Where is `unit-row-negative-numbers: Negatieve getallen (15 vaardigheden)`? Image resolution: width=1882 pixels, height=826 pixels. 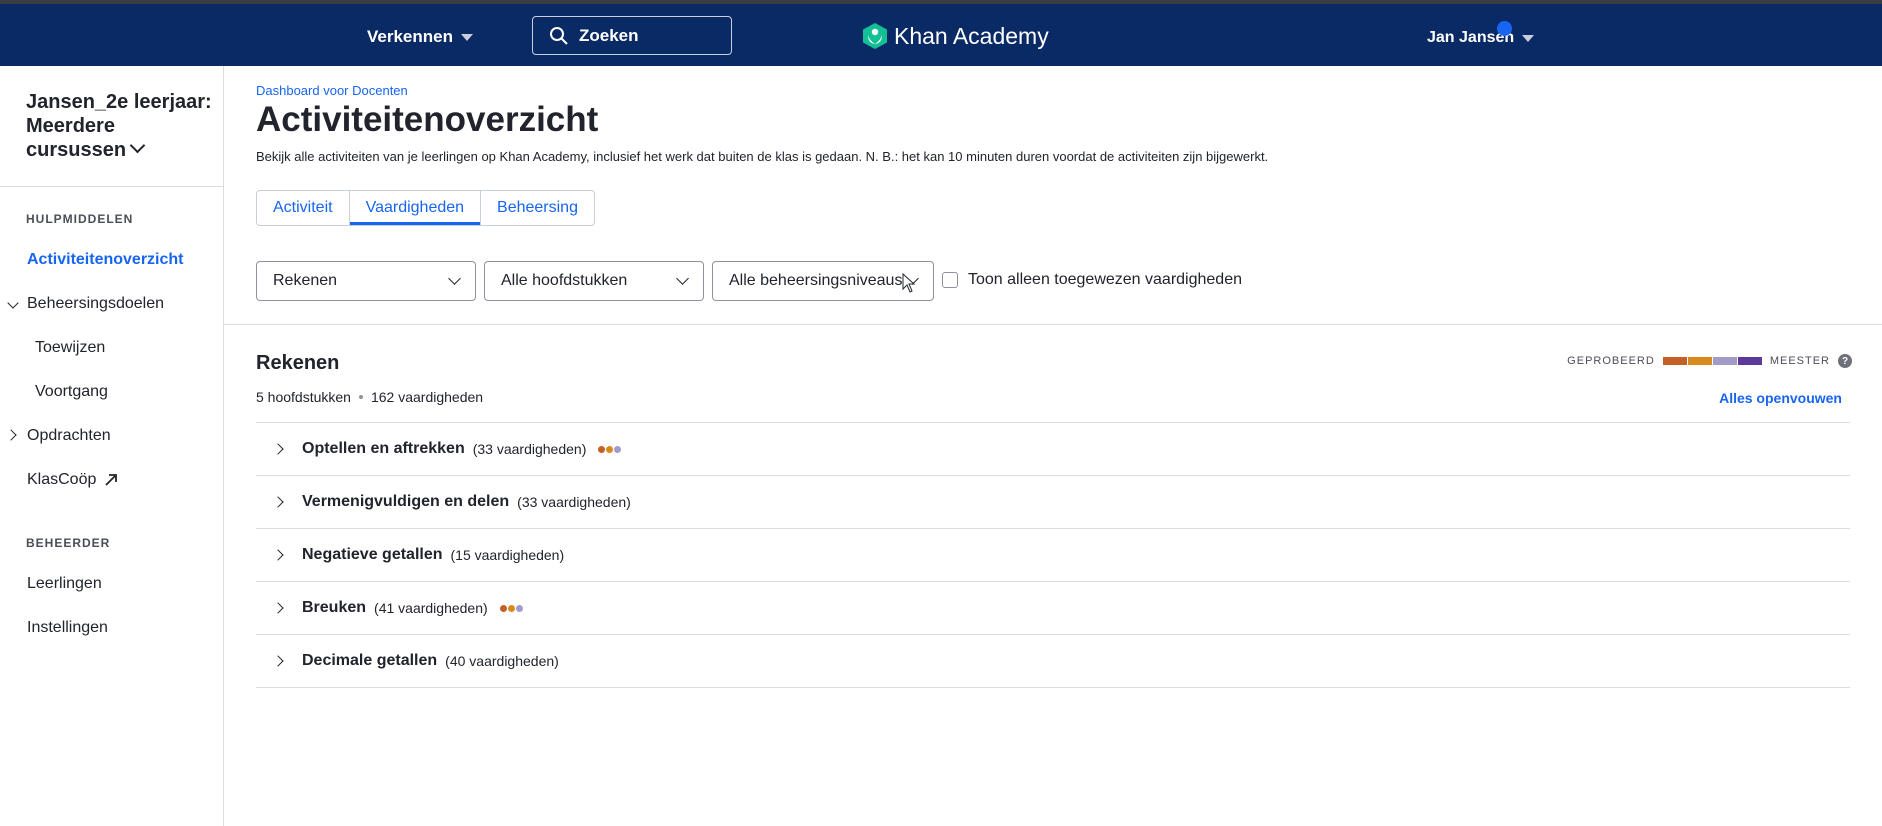 unit-row-negative-numbers: Negatieve getallen (15 vaardigheden) is located at coordinates (1053, 555).